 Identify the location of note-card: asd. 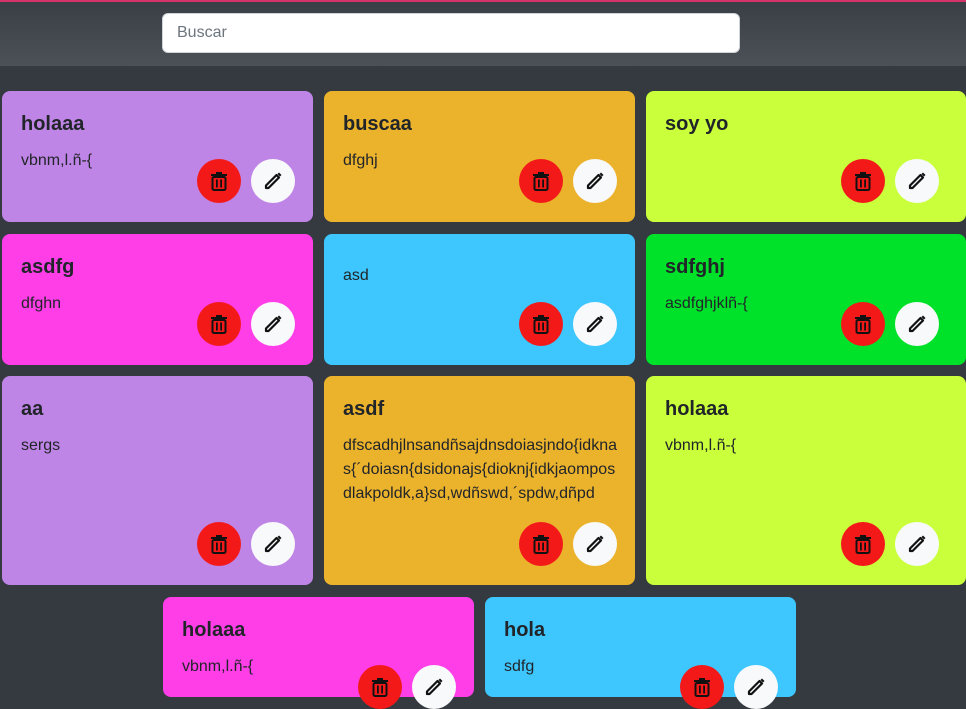
(479, 299).